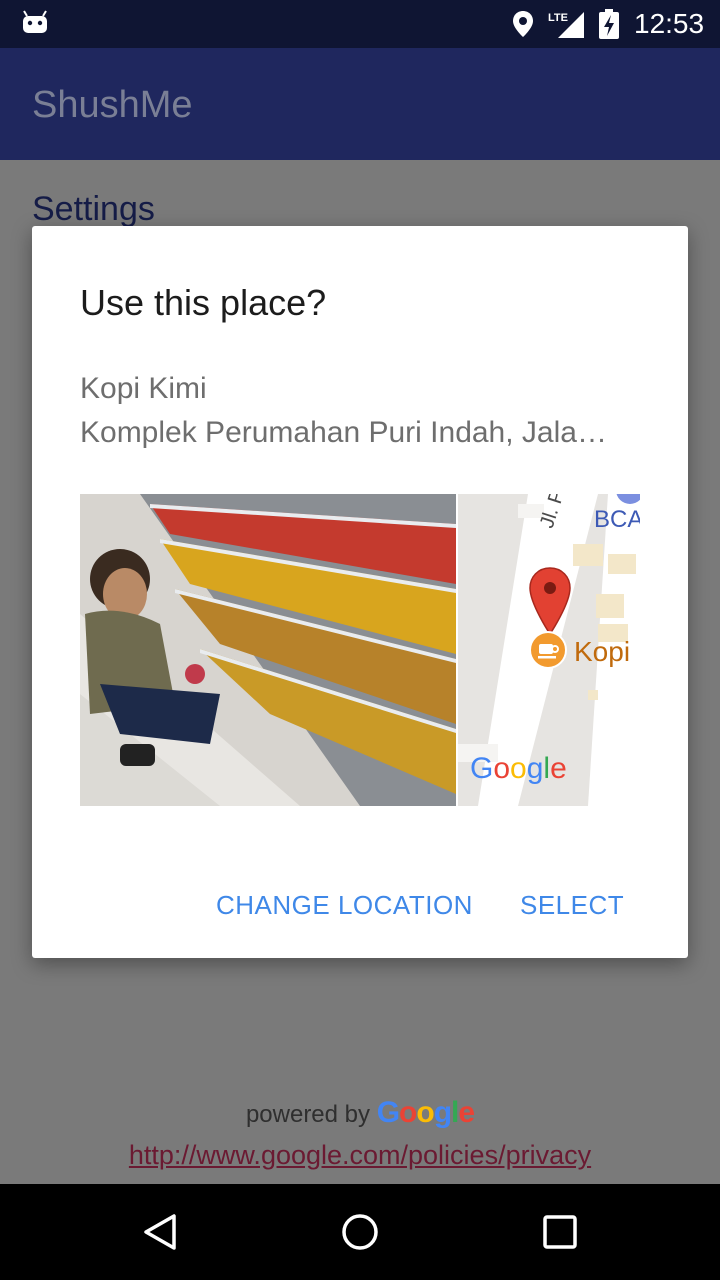 This screenshot has height=1280, width=720. Describe the element at coordinates (572, 905) in the screenshot. I see `select-button: SELECT` at that location.